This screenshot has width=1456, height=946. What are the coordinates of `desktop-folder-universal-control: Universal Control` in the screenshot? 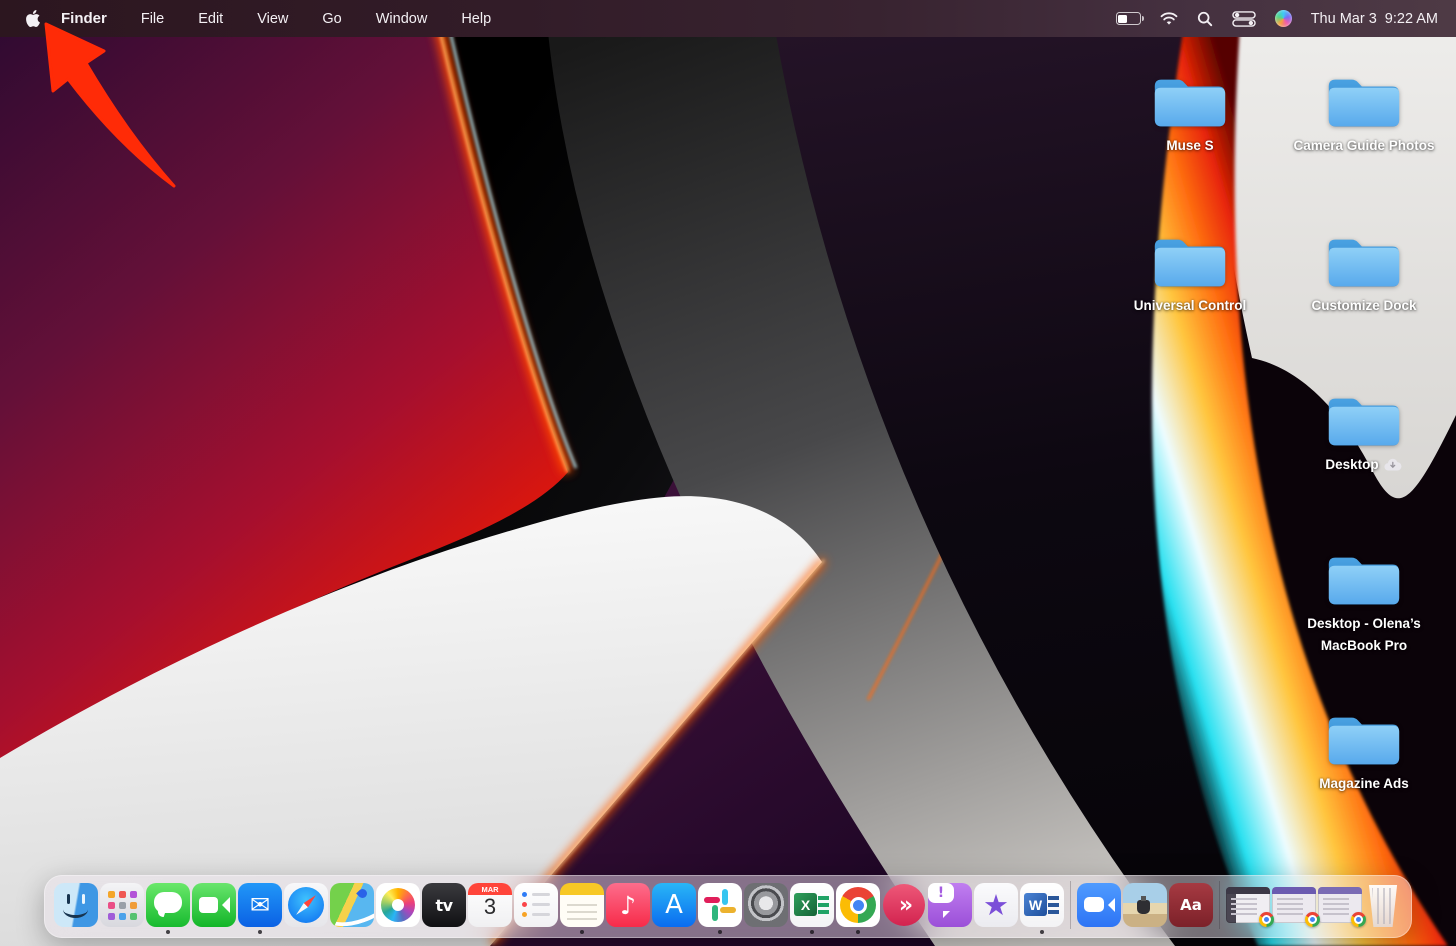 It's located at (1190, 273).